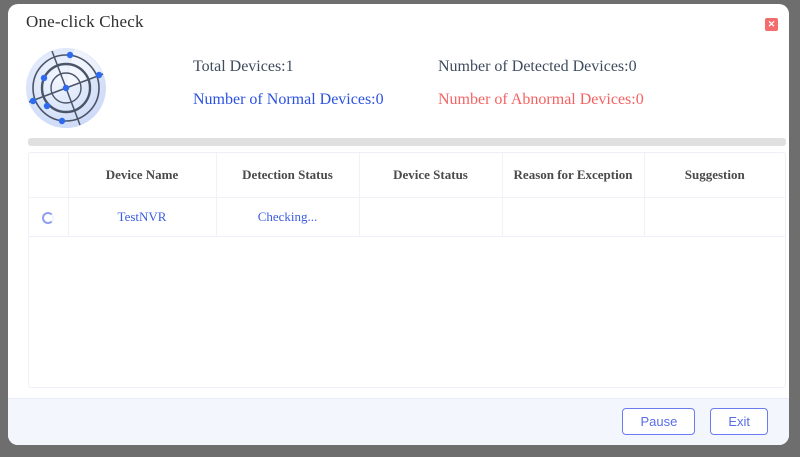  I want to click on column-header-reason-for-exception: Reason for Exception, so click(573, 175).